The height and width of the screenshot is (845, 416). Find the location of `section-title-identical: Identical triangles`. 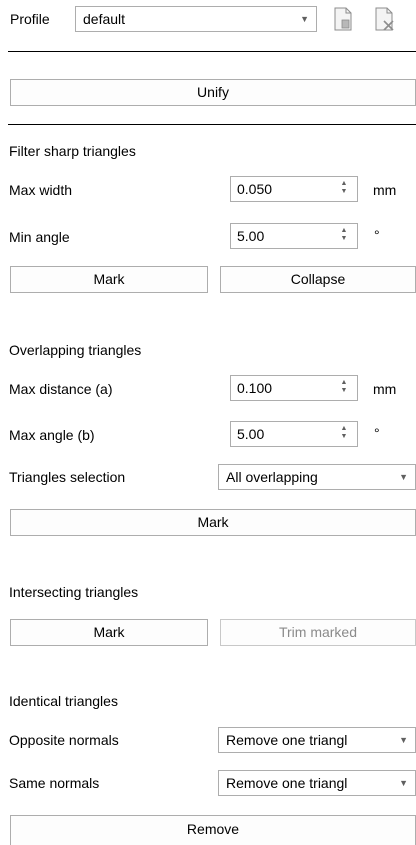

section-title-identical: Identical triangles is located at coordinates (63, 701).